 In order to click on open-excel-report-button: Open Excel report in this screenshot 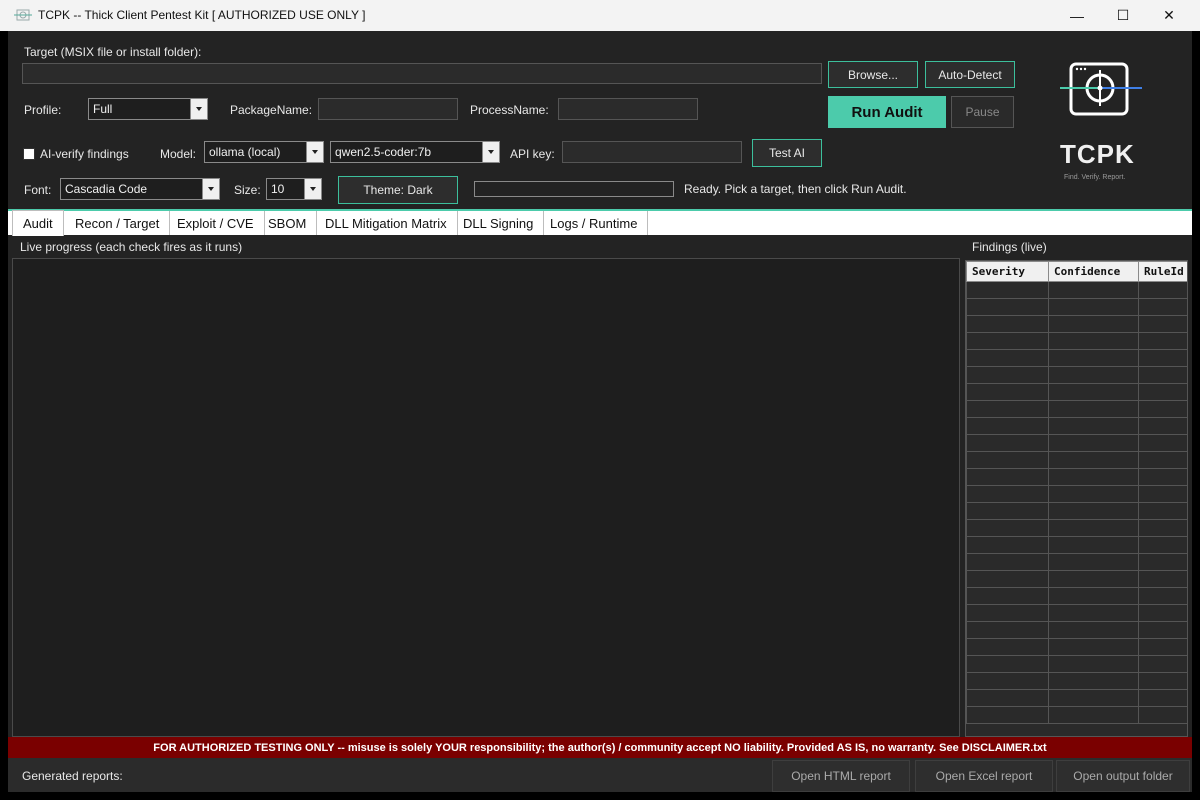, I will do `click(984, 776)`.